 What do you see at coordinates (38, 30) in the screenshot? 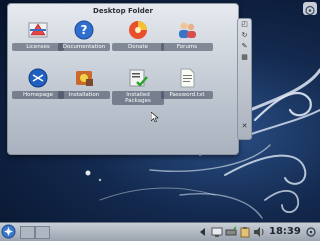
I see `licenses-icon` at bounding box center [38, 30].